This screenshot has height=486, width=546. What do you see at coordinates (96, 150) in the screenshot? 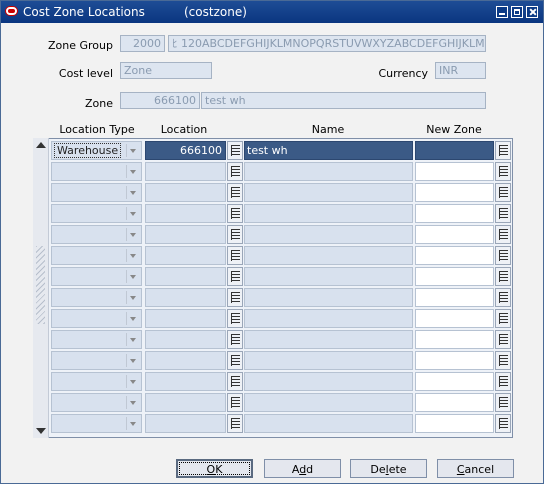
I see `location-type-select: Warehouse` at bounding box center [96, 150].